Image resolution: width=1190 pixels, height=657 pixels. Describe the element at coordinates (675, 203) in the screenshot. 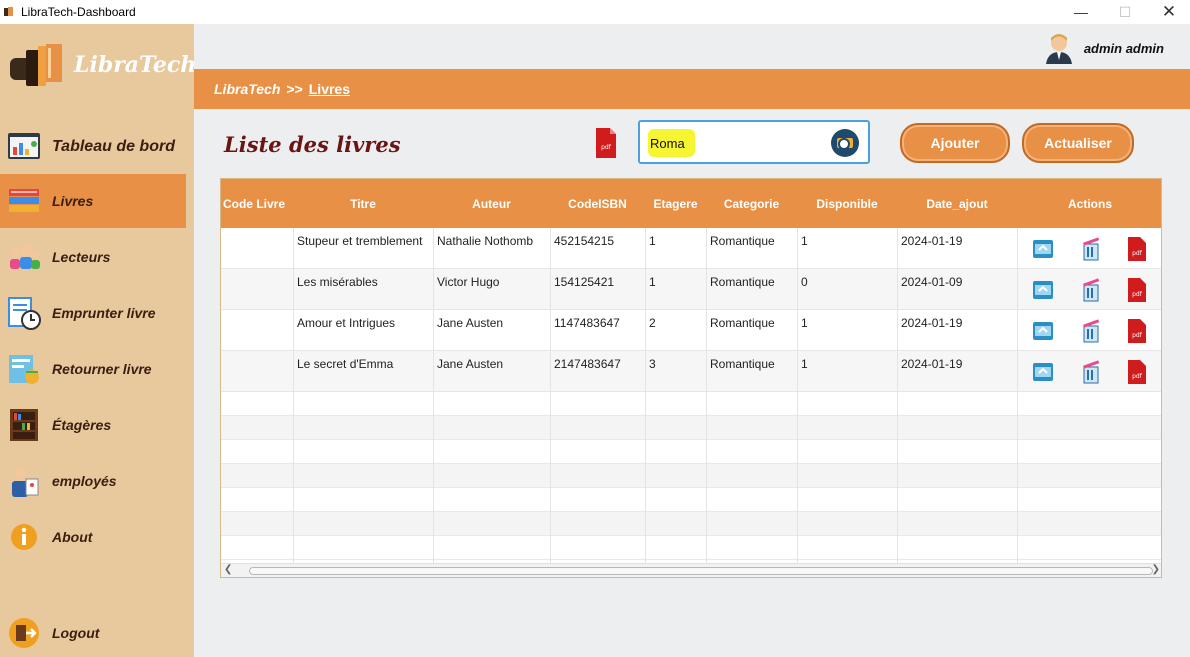

I see `column-header: Etagere` at that location.